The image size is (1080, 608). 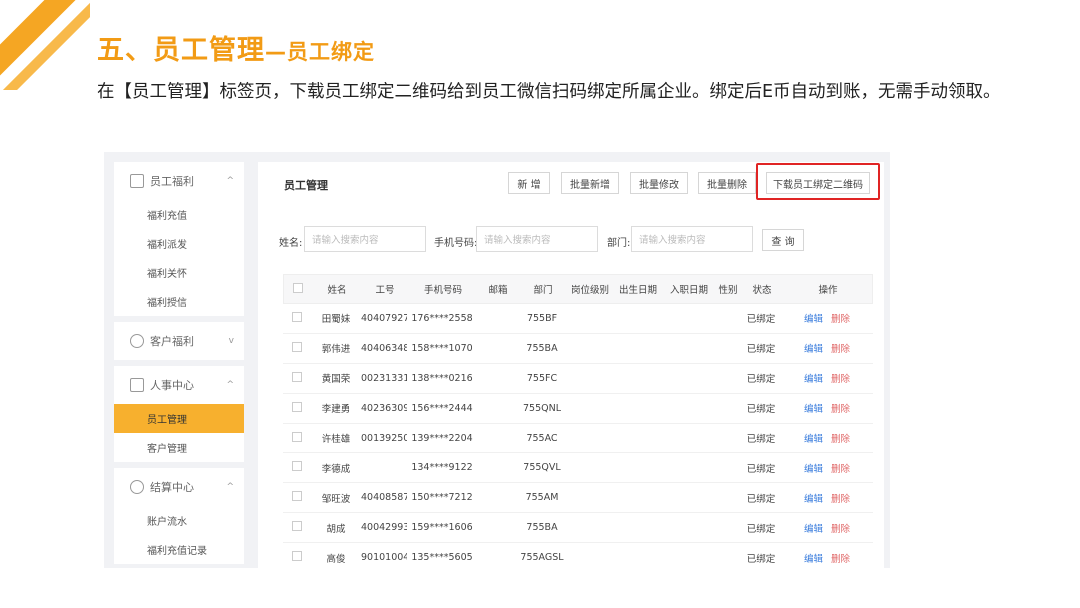 I want to click on batch-delete-button: 批量删除, so click(x=727, y=183).